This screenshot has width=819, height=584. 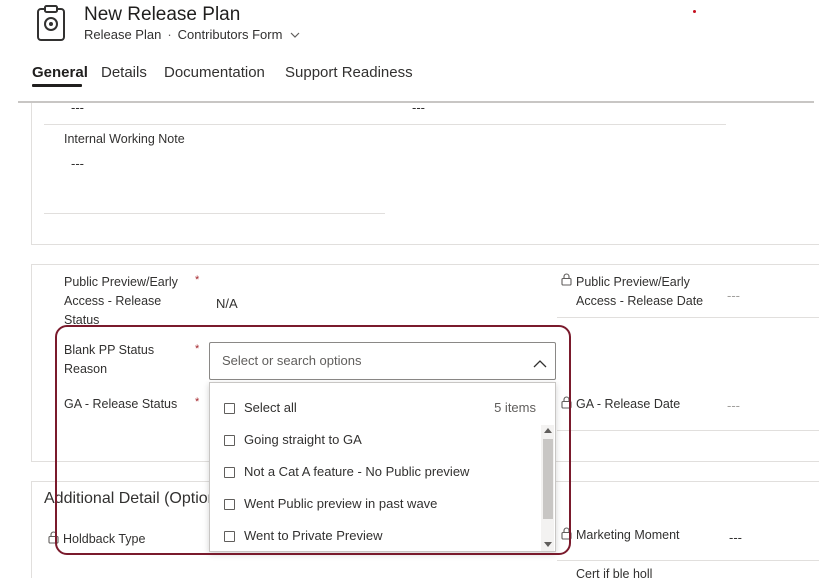 What do you see at coordinates (162, 14) in the screenshot?
I see `page-title: New Release Plan` at bounding box center [162, 14].